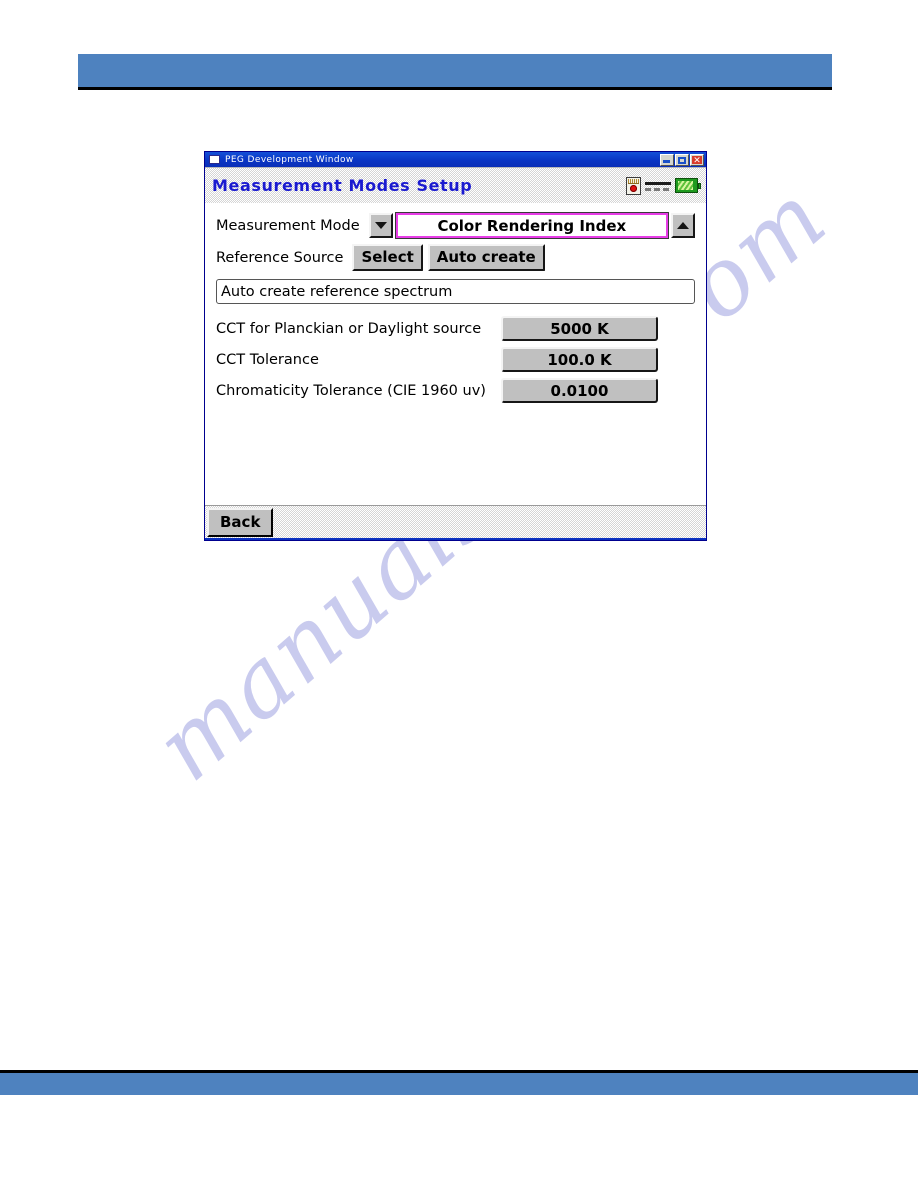 This screenshot has height=1188, width=918. What do you see at coordinates (455, 88) in the screenshot?
I see `page-header-rule` at bounding box center [455, 88].